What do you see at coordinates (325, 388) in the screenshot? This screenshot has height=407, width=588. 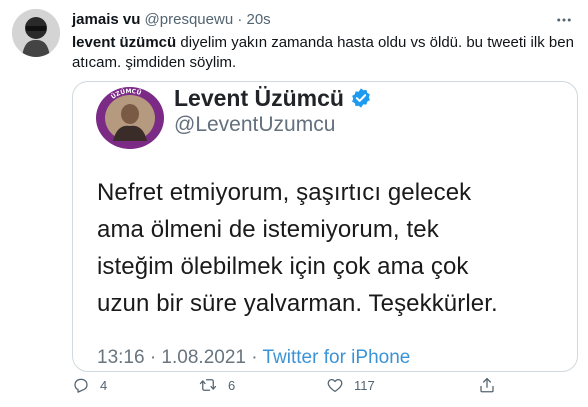 I see `tweet-actions: 4 6 117` at bounding box center [325, 388].